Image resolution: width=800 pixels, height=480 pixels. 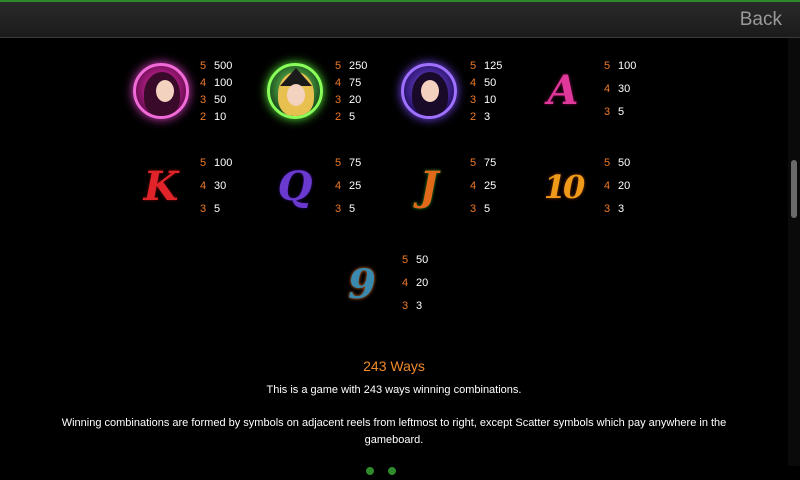 I want to click on scrollbar-track, so click(x=794, y=252).